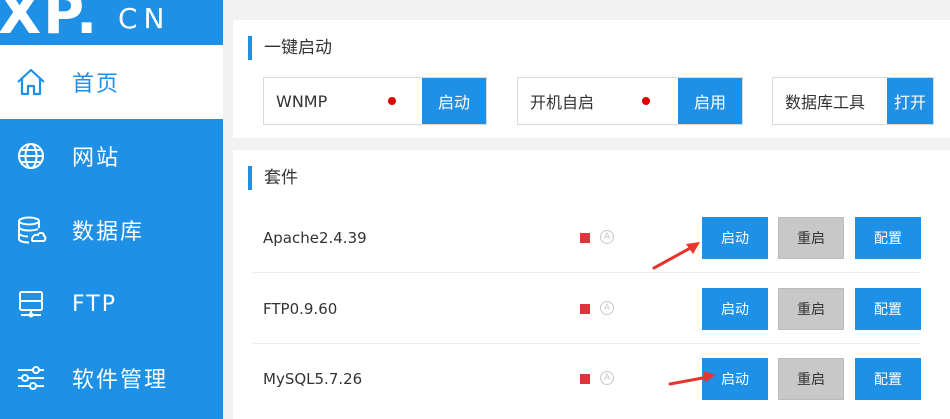 Image resolution: width=950 pixels, height=419 pixels. What do you see at coordinates (910, 101) in the screenshot?
I see `db-tool-open-button: 打开` at bounding box center [910, 101].